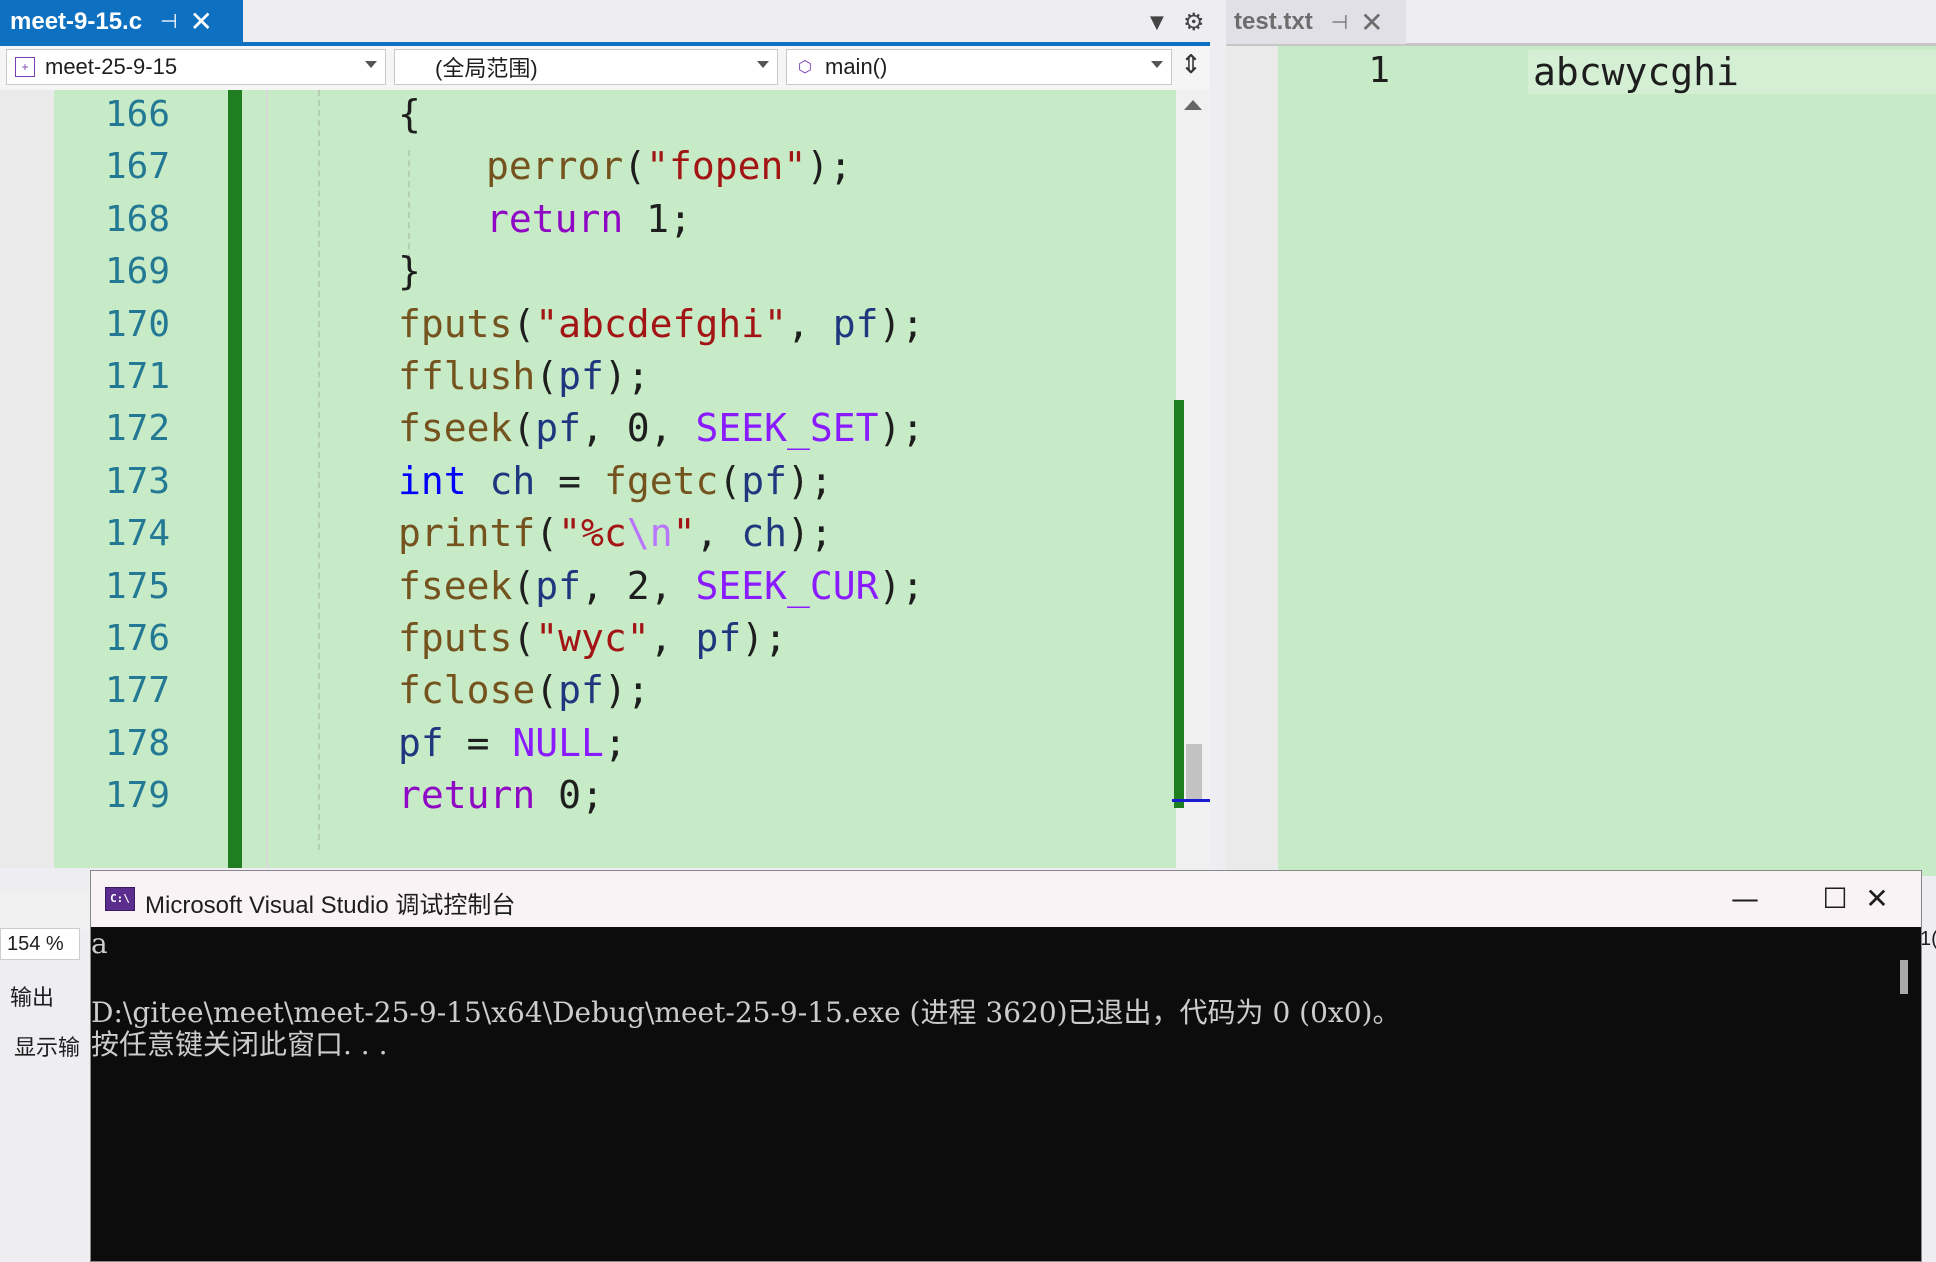  I want to click on code-token: fputs, so click(455, 323).